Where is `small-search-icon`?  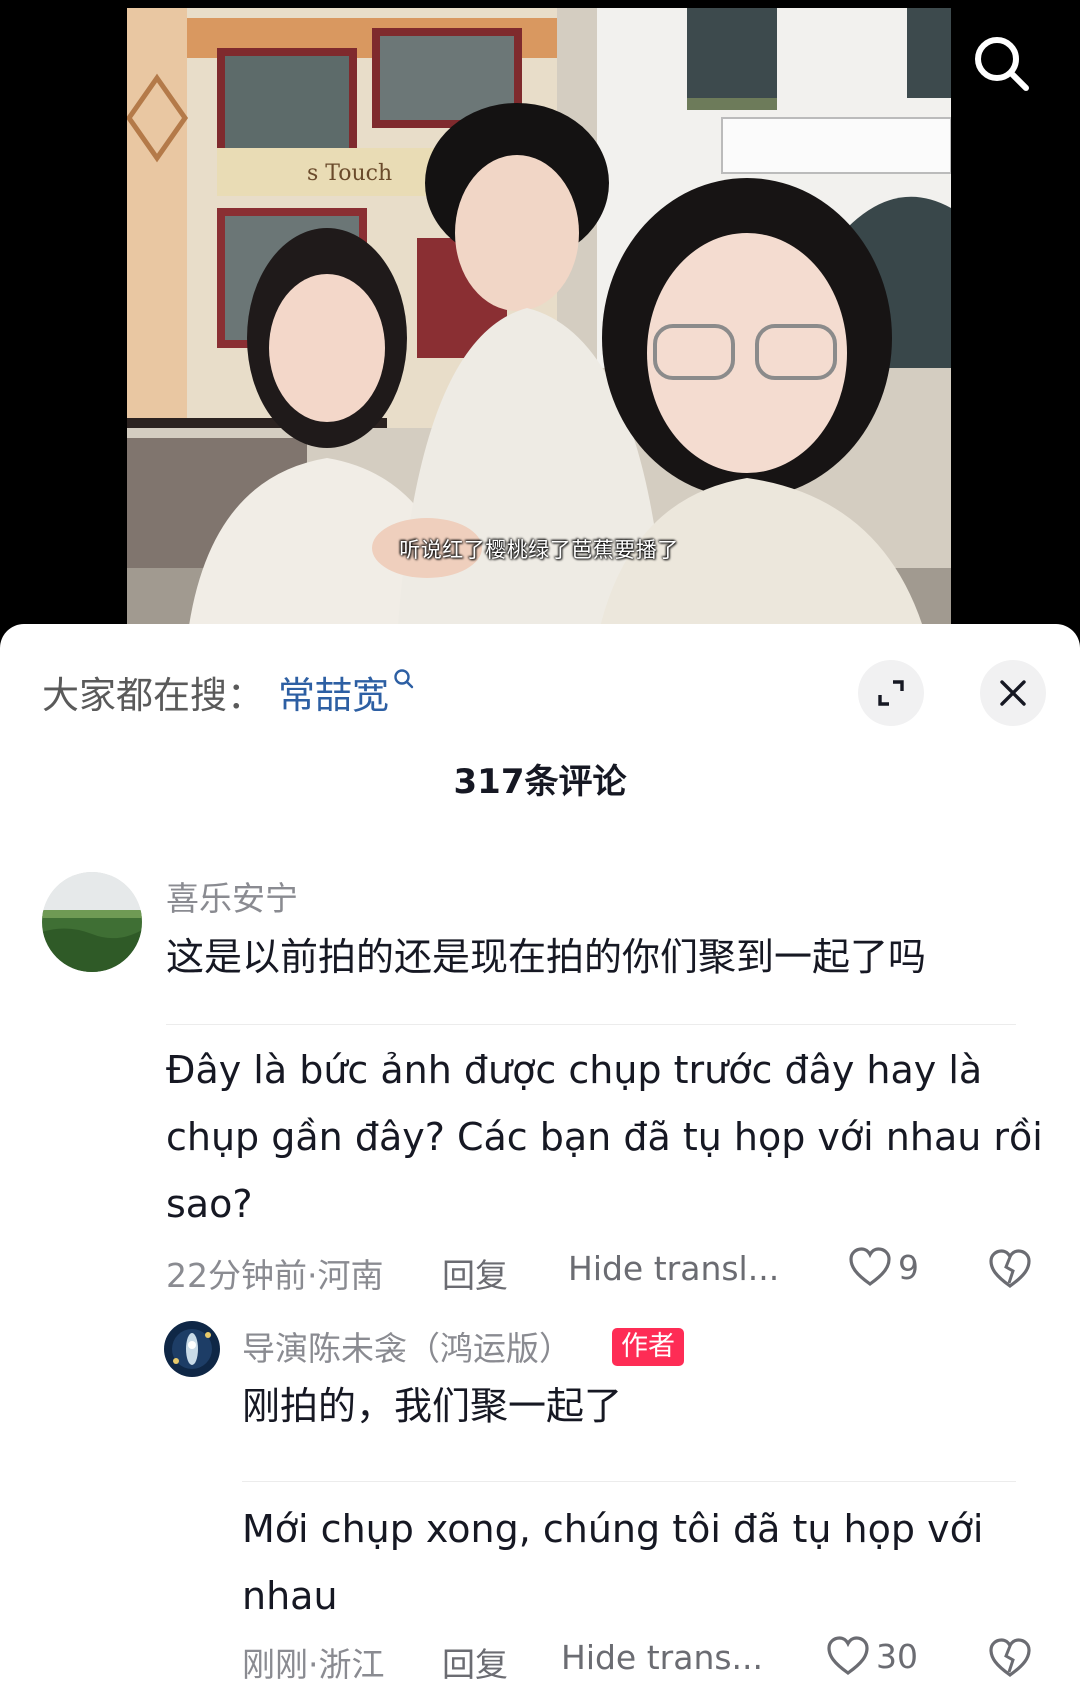
small-search-icon is located at coordinates (404, 679).